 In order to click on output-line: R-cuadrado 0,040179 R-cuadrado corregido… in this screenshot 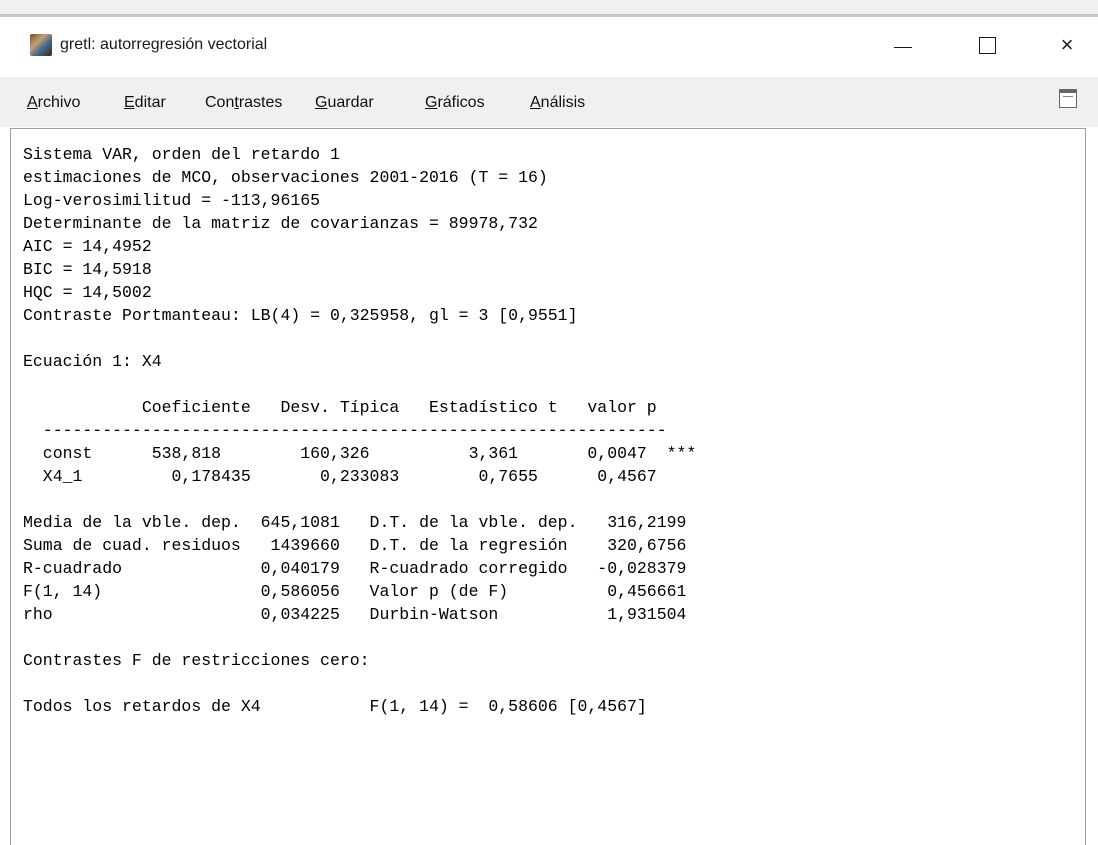, I will do `click(355, 568)`.